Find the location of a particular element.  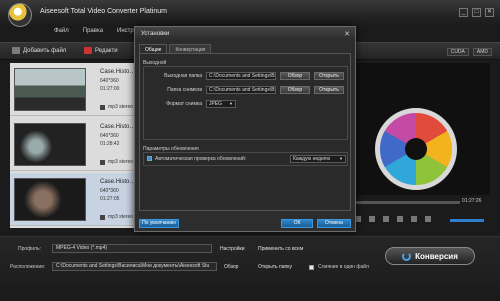

merge-label: Слияние в один файл is located at coordinates (343, 267).